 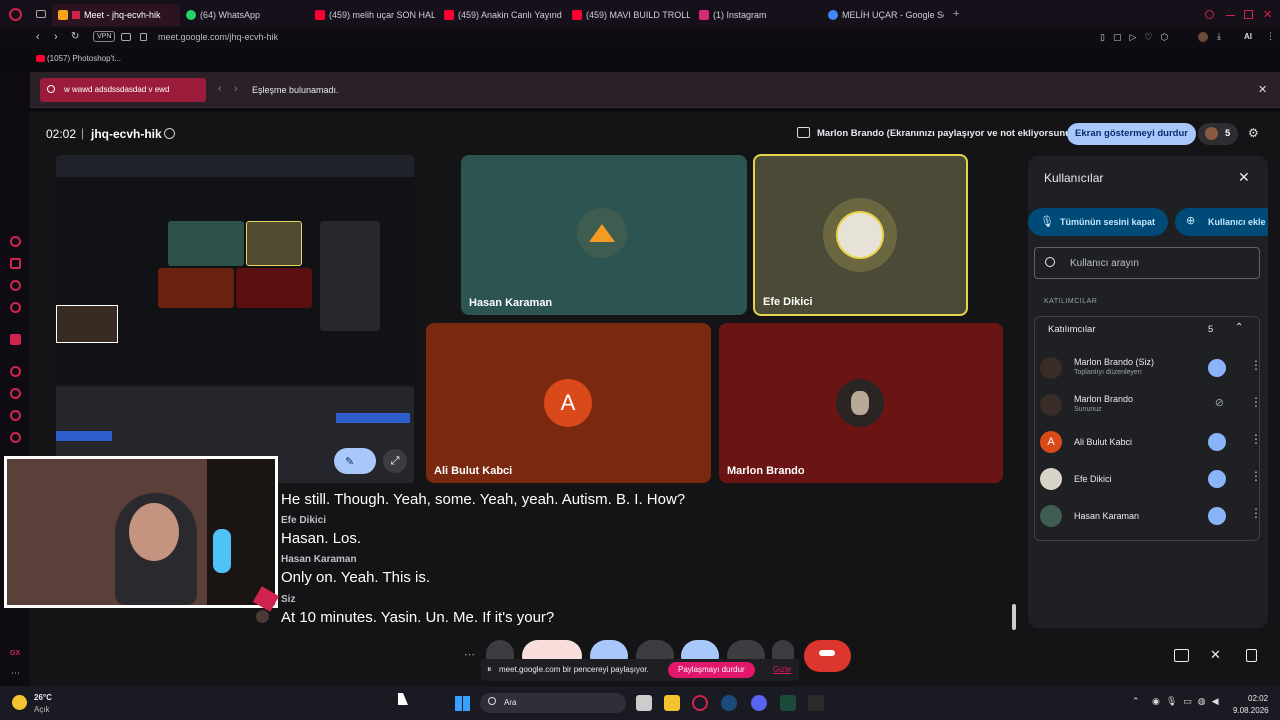 I want to click on clock-icon, so click(x=15, y=393).